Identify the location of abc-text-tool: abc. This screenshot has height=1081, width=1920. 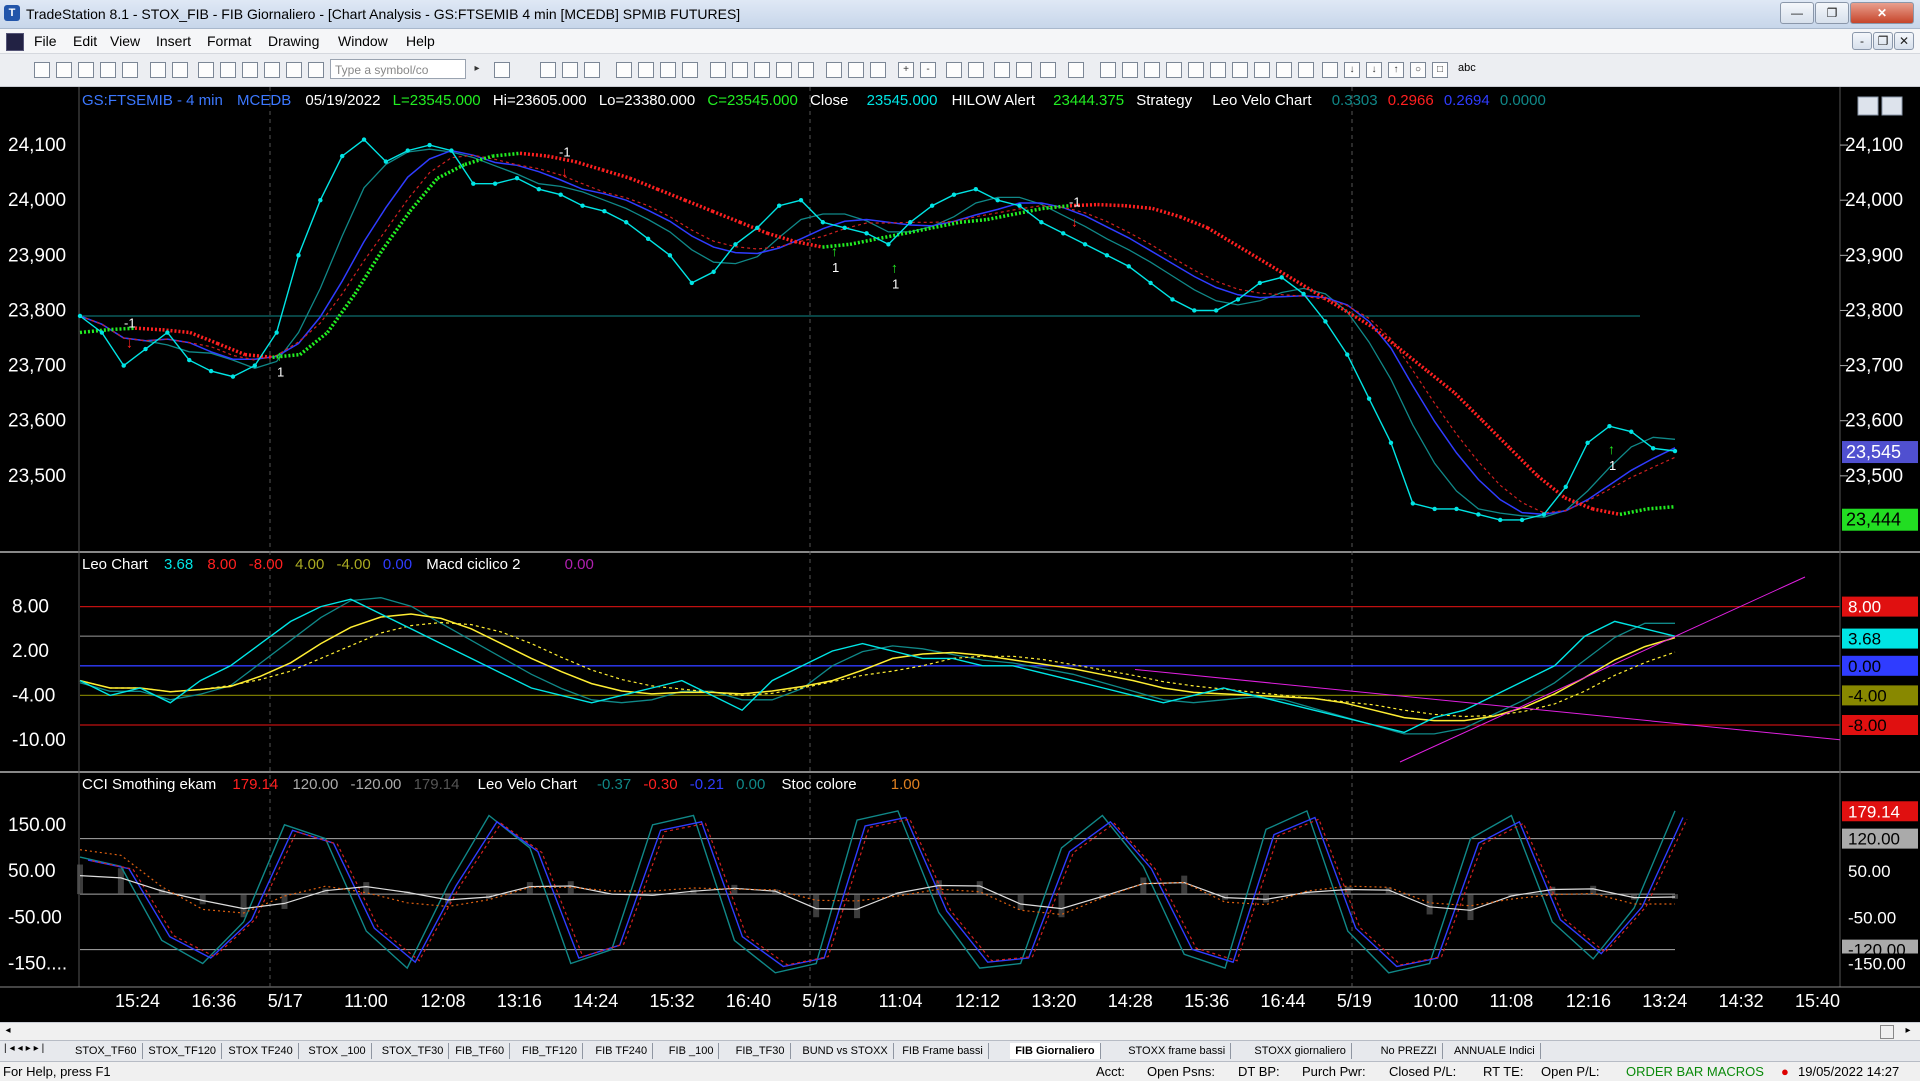
(1467, 68).